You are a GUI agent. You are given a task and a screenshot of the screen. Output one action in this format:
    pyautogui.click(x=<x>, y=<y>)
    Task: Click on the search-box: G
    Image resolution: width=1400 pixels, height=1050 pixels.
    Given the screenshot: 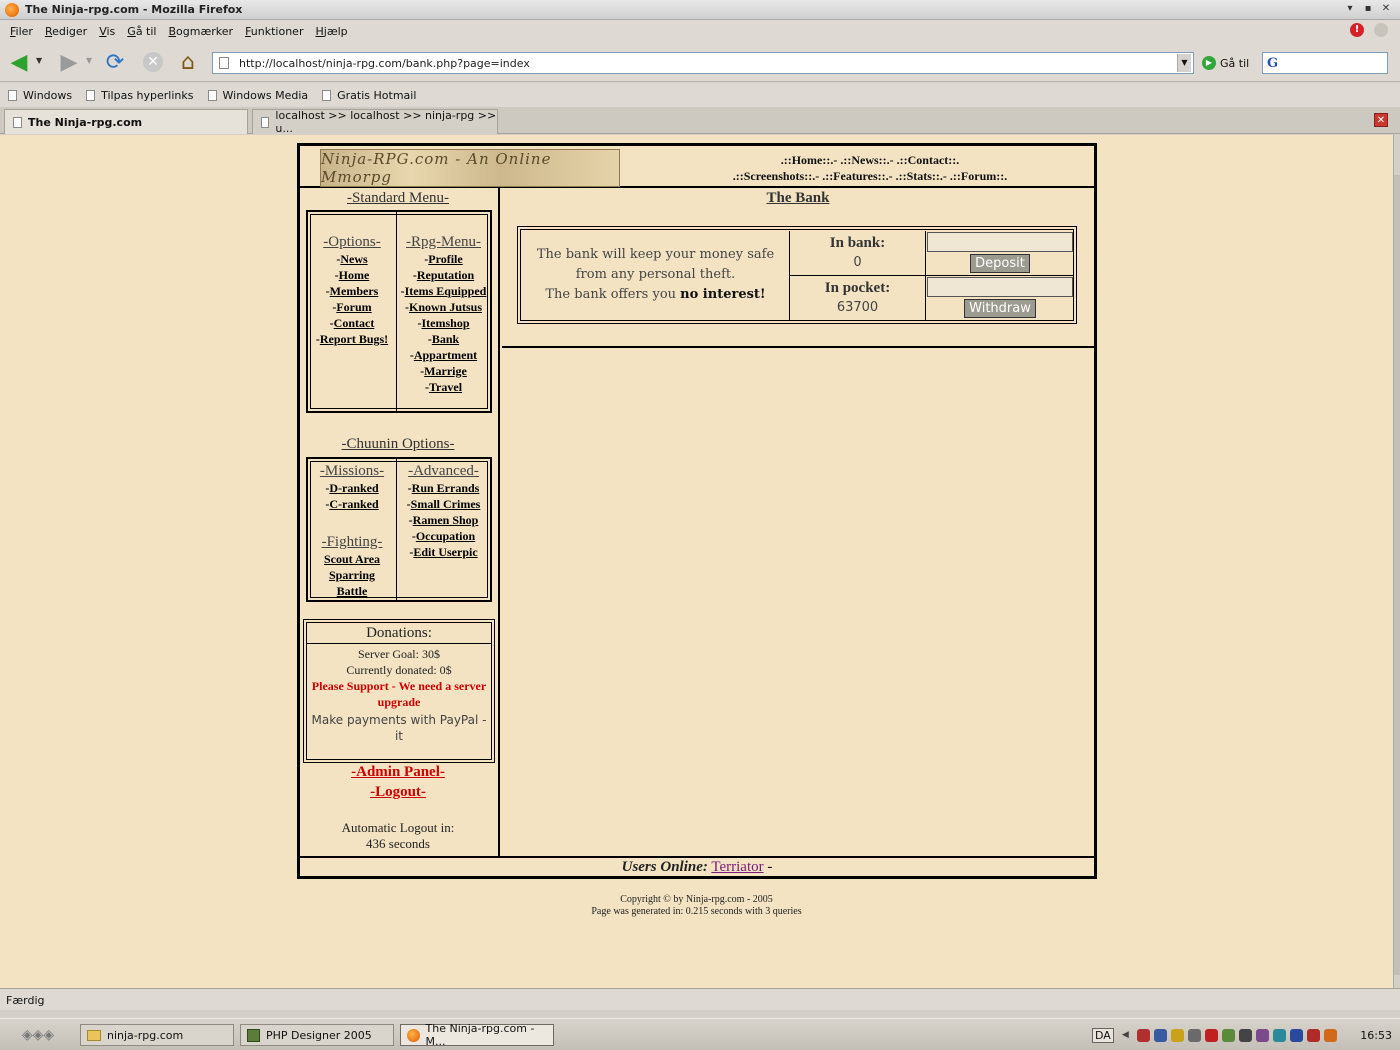 What is the action you would take?
    pyautogui.click(x=1325, y=63)
    